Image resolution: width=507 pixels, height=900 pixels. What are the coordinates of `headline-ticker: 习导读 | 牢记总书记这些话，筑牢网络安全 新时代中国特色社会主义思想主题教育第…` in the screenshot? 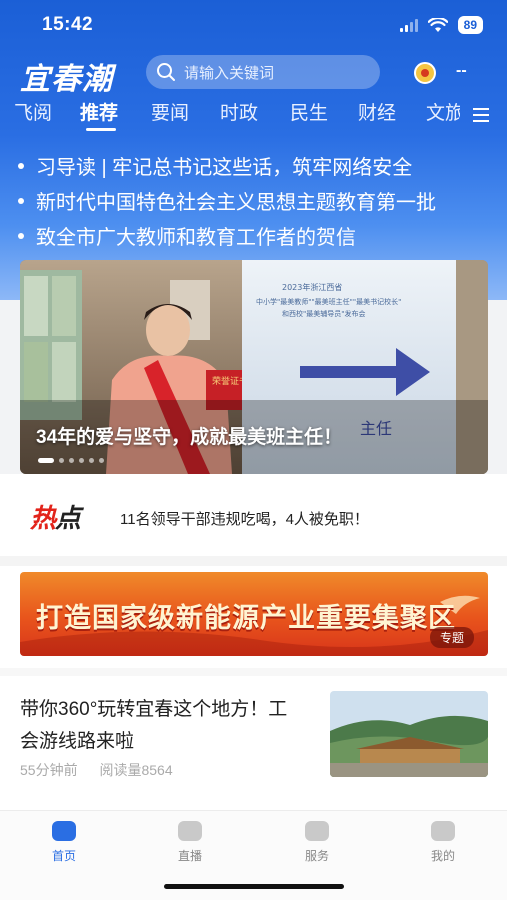 It's located at (253, 200).